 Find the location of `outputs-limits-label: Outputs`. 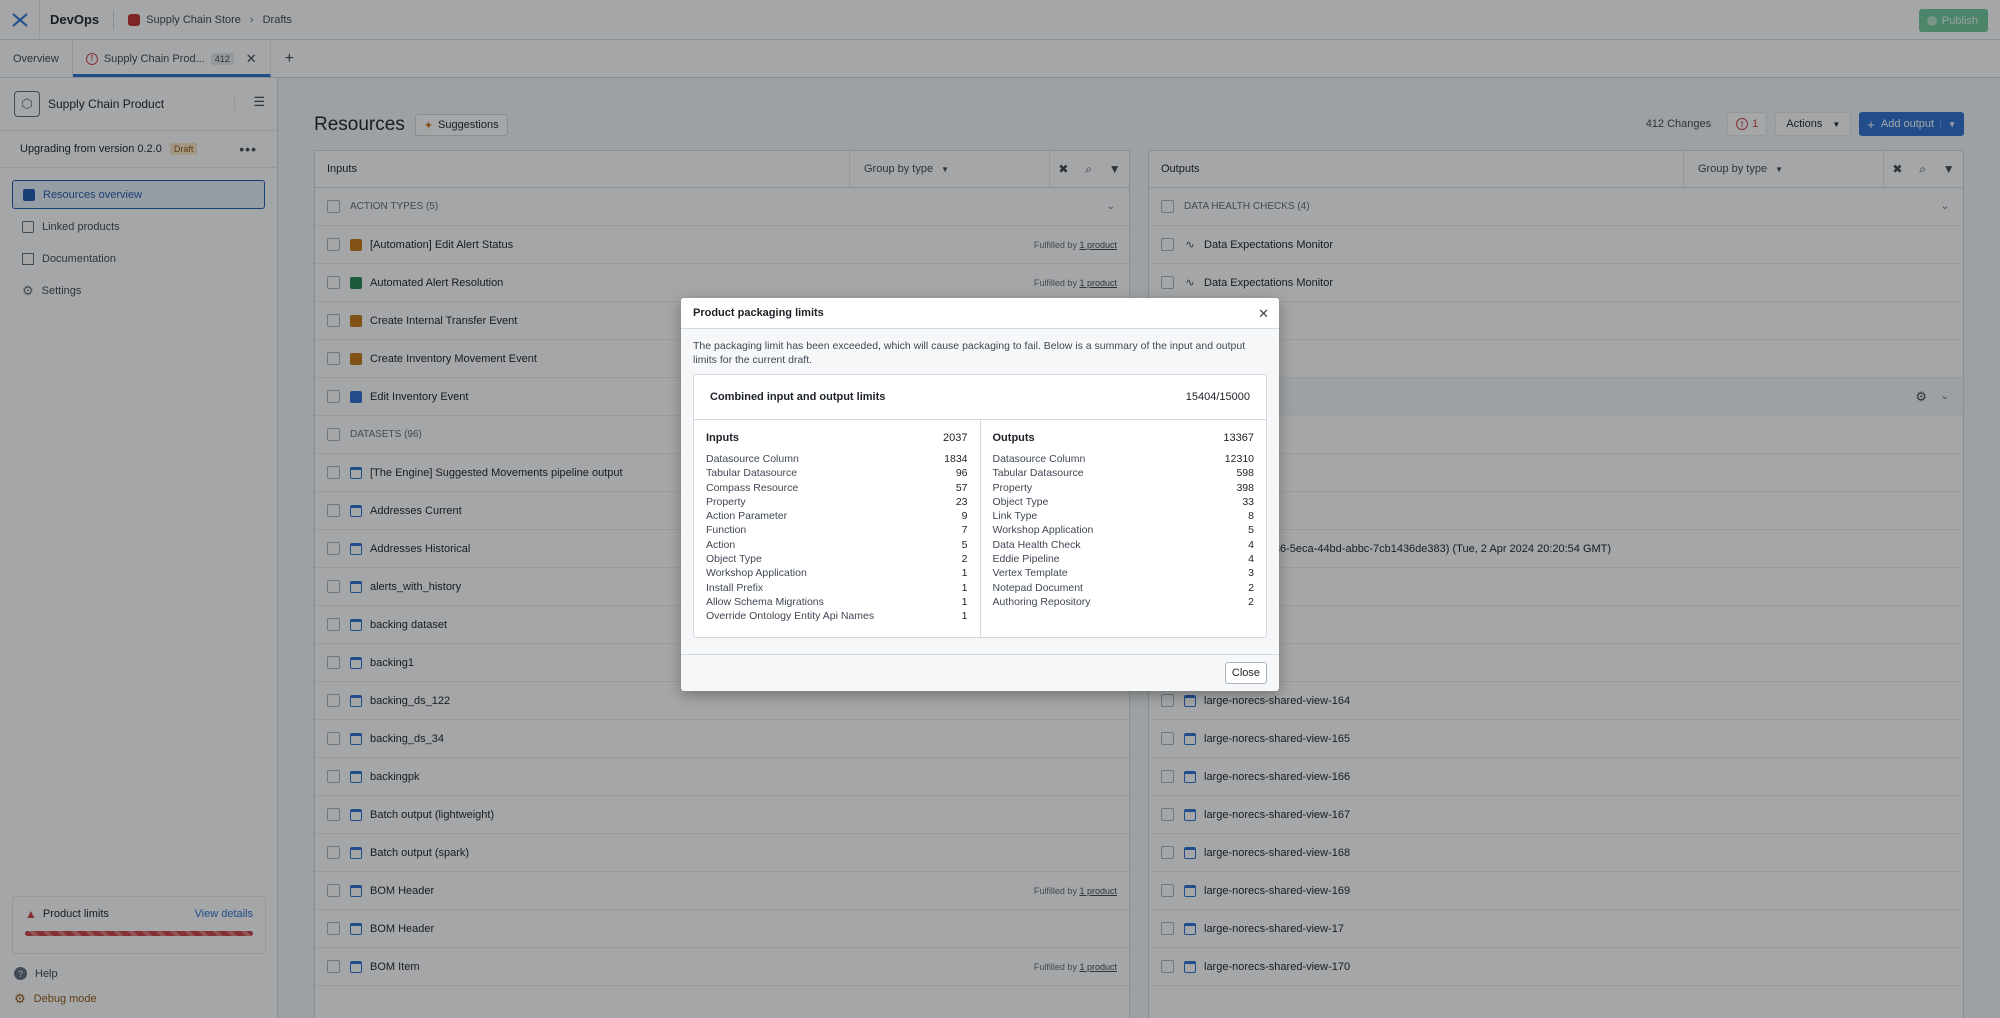

outputs-limits-label: Outputs is located at coordinates (1013, 438).